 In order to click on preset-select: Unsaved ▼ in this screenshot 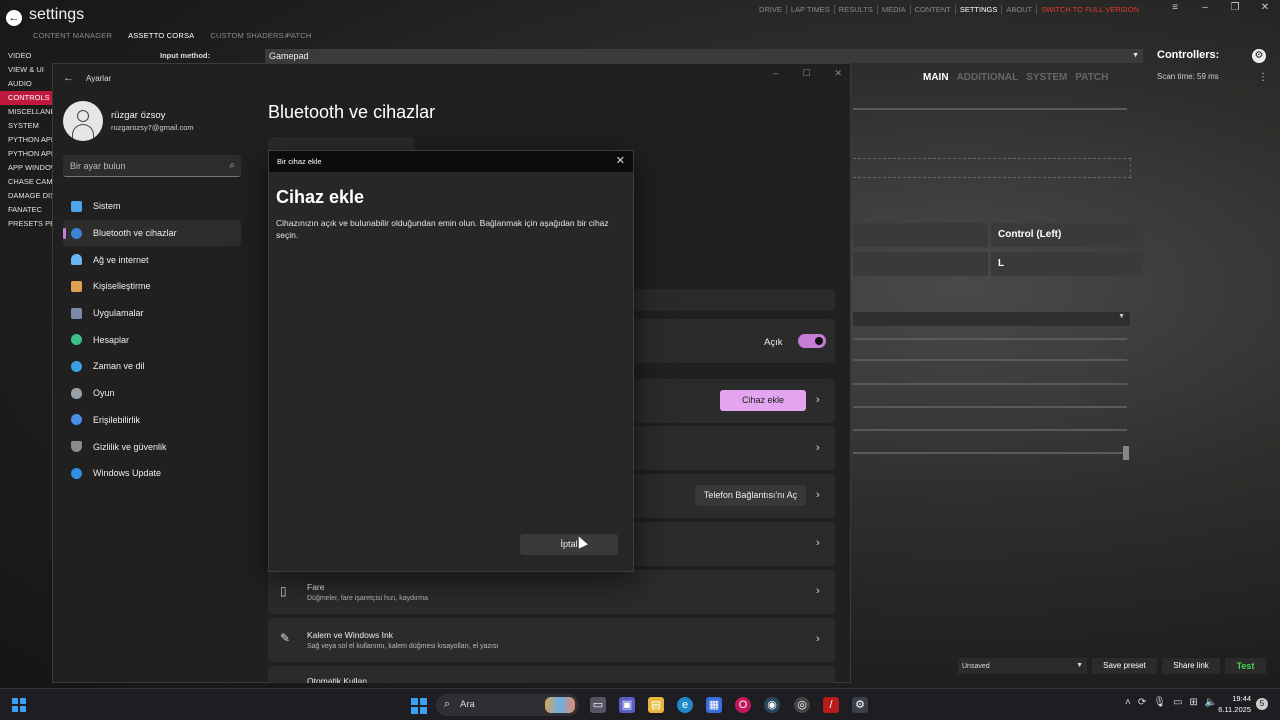, I will do `click(1022, 666)`.